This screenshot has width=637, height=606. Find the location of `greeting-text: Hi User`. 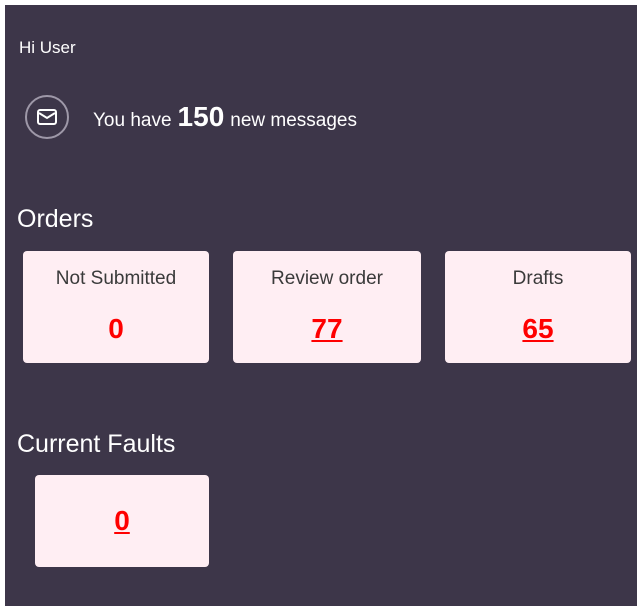

greeting-text: Hi User is located at coordinates (47, 47).